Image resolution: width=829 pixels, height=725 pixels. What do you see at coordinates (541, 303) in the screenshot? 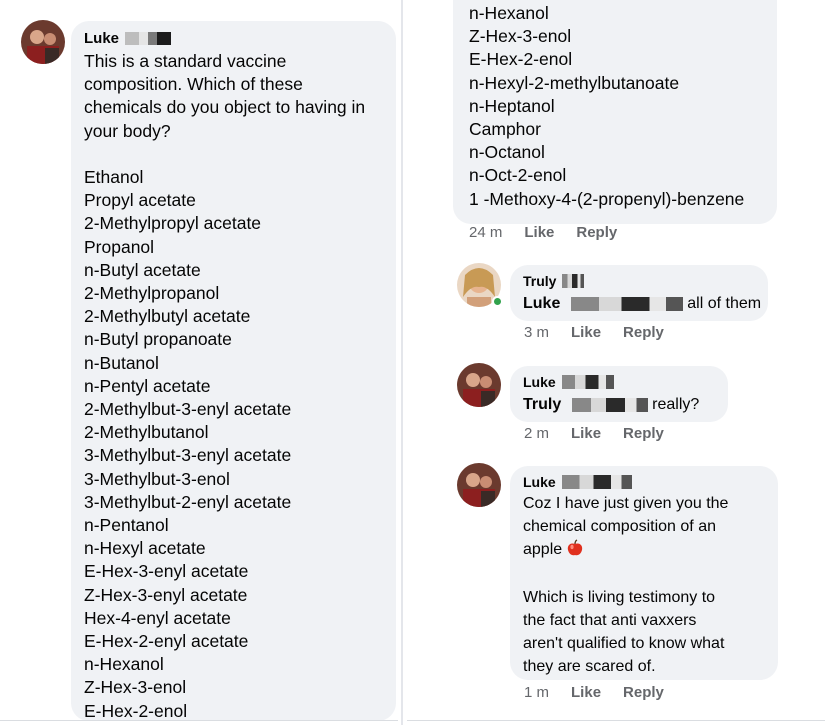
I see `mention-tag: Luke` at bounding box center [541, 303].